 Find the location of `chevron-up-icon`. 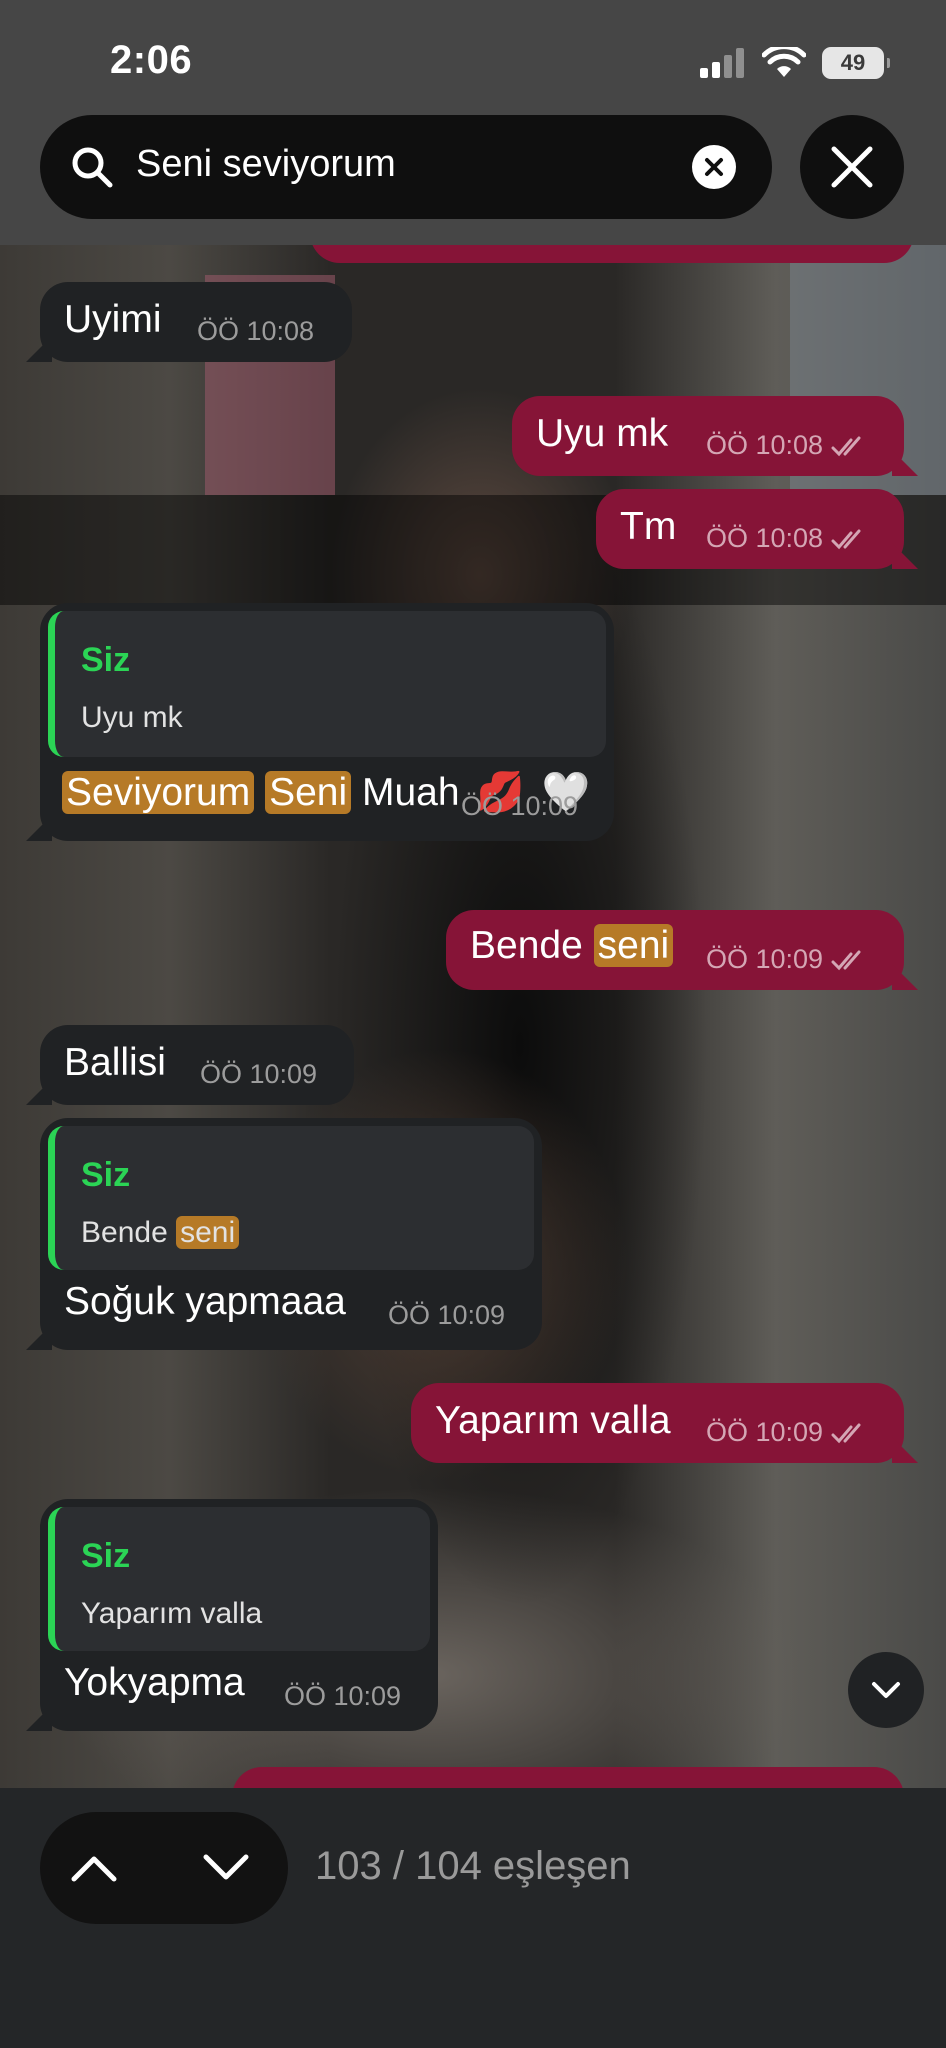

chevron-up-icon is located at coordinates (94, 1869).